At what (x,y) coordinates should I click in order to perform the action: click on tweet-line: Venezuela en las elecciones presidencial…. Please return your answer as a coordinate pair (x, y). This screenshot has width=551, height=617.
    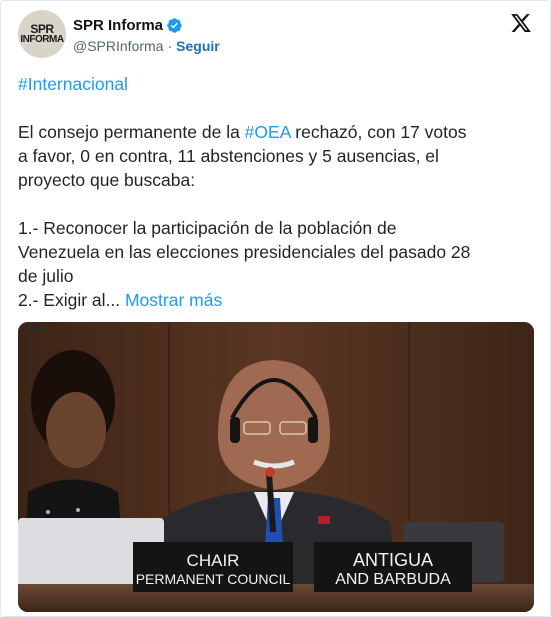
    Looking at the image, I should click on (244, 252).